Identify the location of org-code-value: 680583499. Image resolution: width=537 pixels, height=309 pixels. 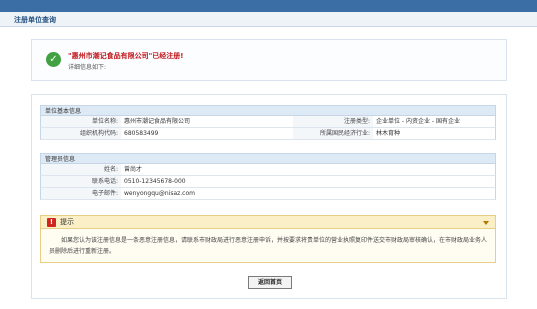
(141, 133).